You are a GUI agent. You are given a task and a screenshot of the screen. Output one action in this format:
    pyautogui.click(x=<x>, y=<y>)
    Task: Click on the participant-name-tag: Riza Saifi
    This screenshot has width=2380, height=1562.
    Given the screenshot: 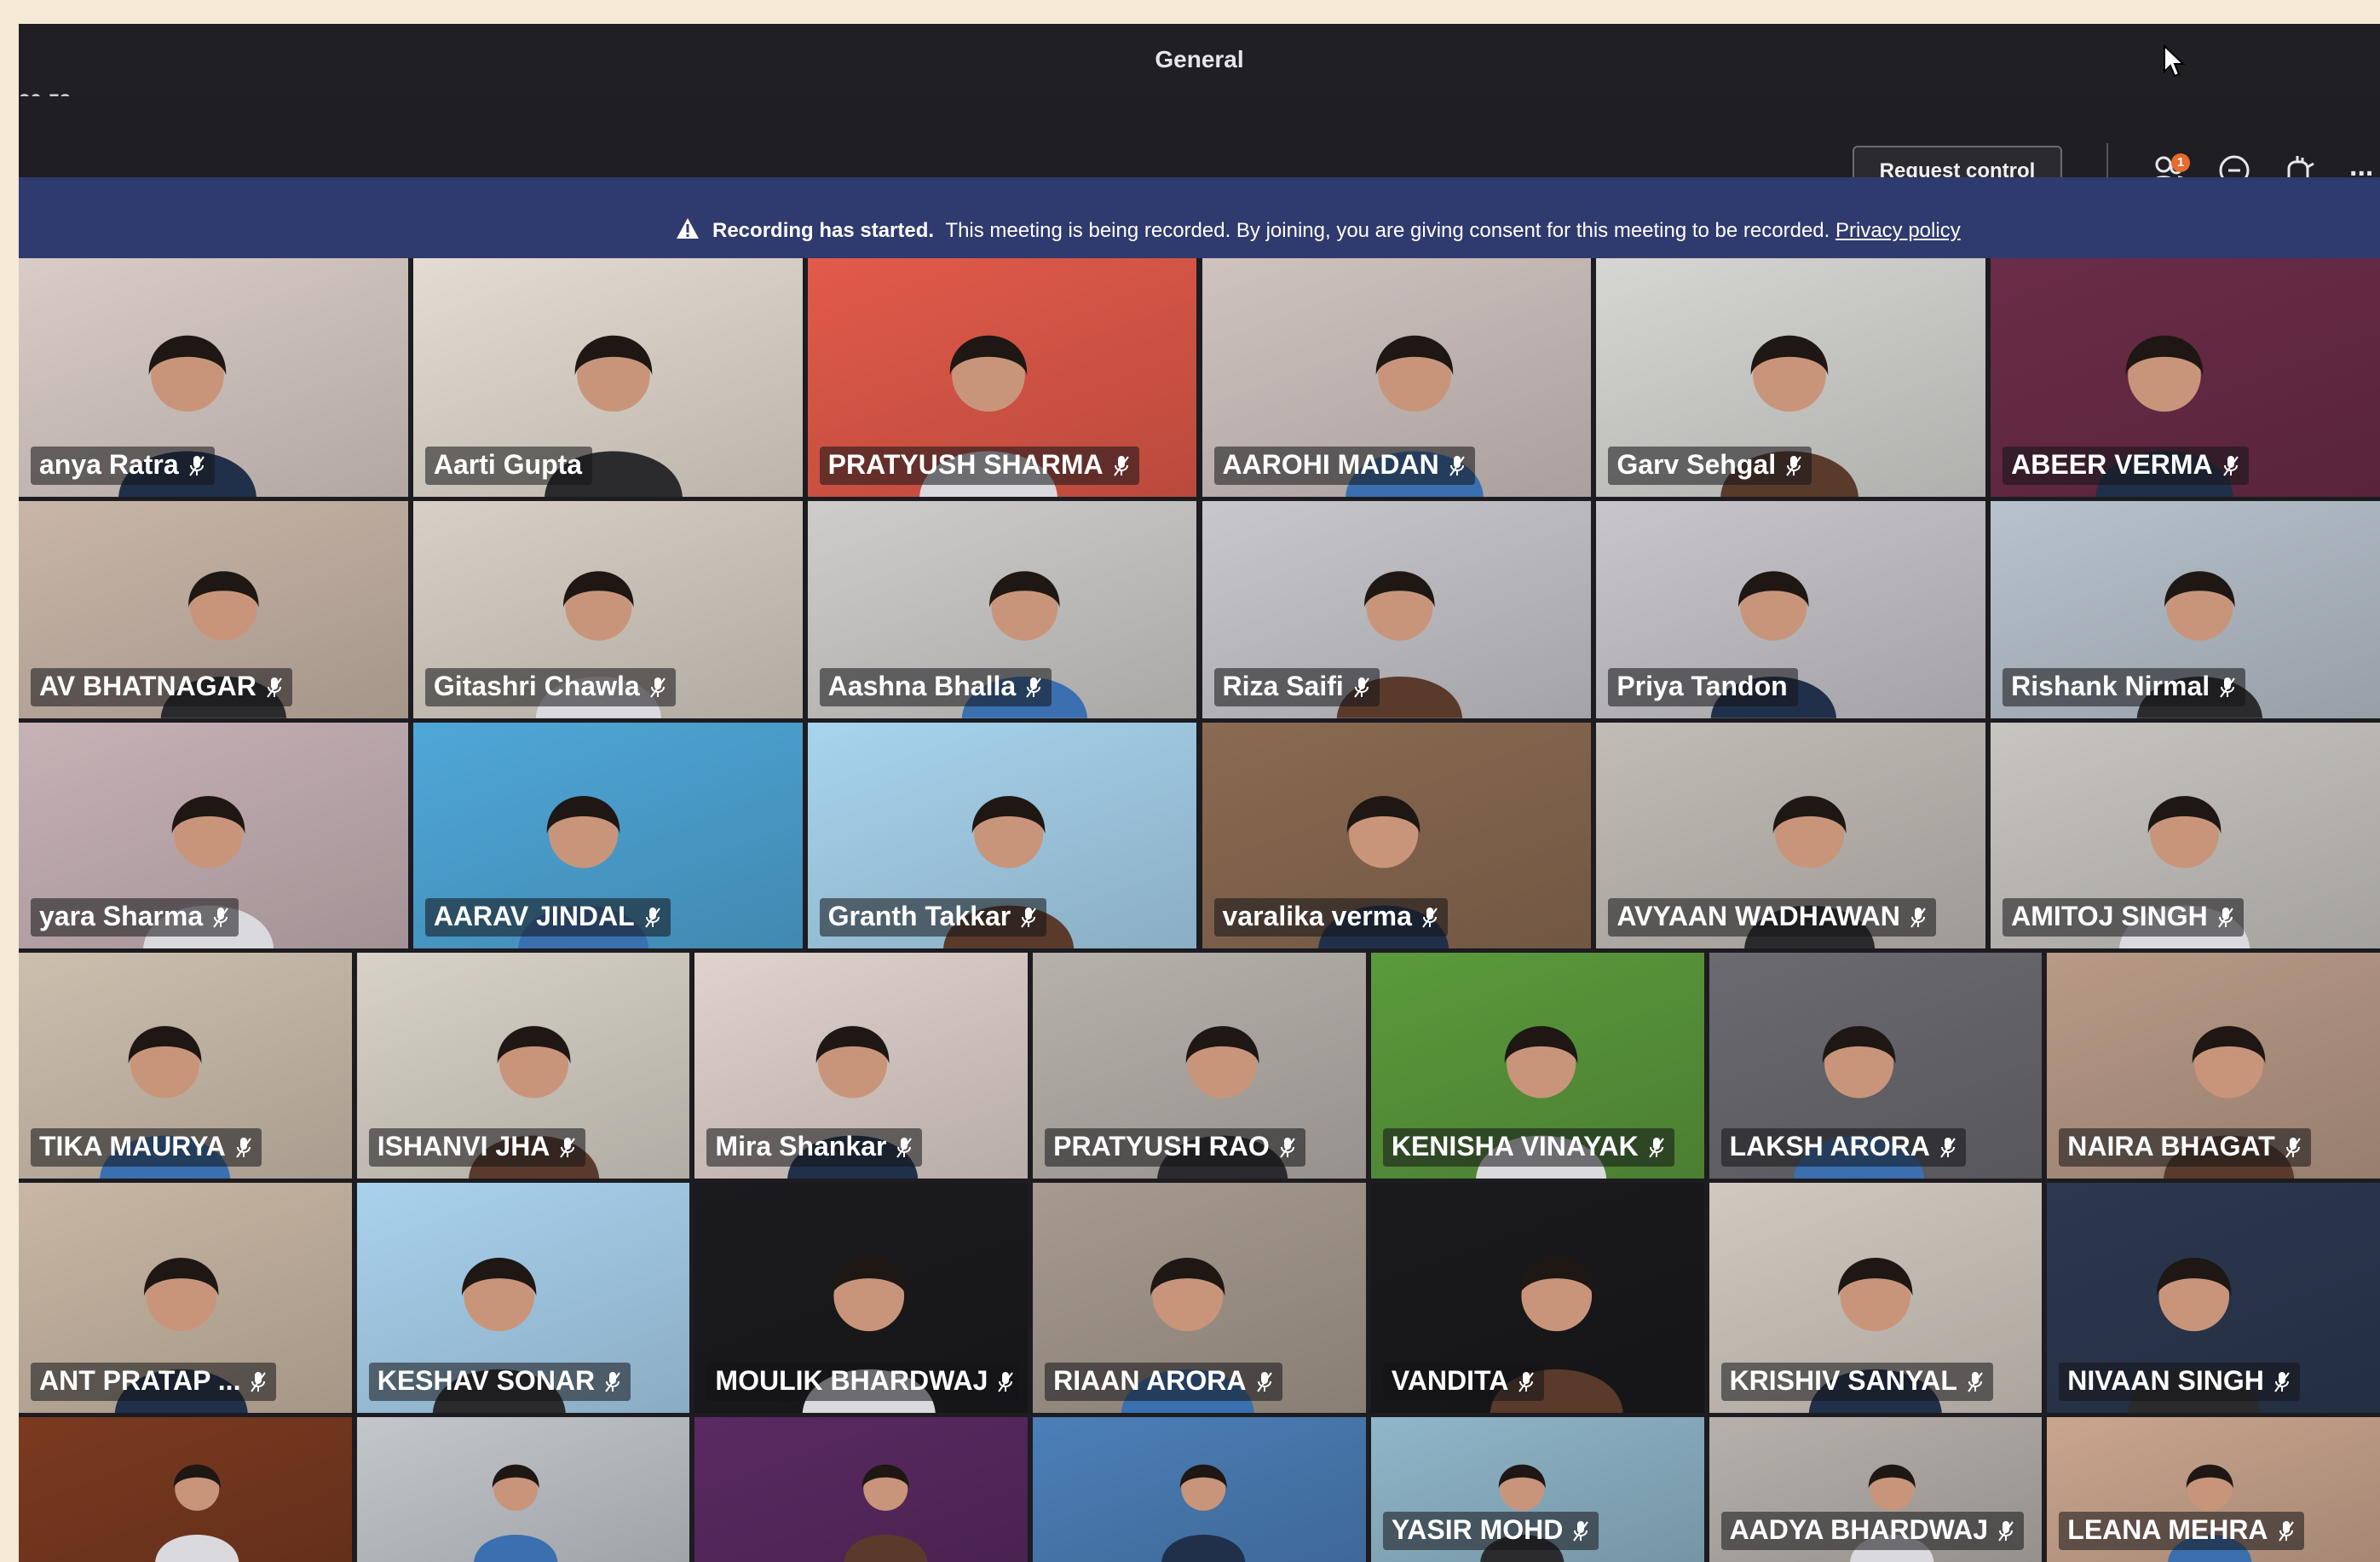 What is the action you would take?
    pyautogui.click(x=1296, y=687)
    